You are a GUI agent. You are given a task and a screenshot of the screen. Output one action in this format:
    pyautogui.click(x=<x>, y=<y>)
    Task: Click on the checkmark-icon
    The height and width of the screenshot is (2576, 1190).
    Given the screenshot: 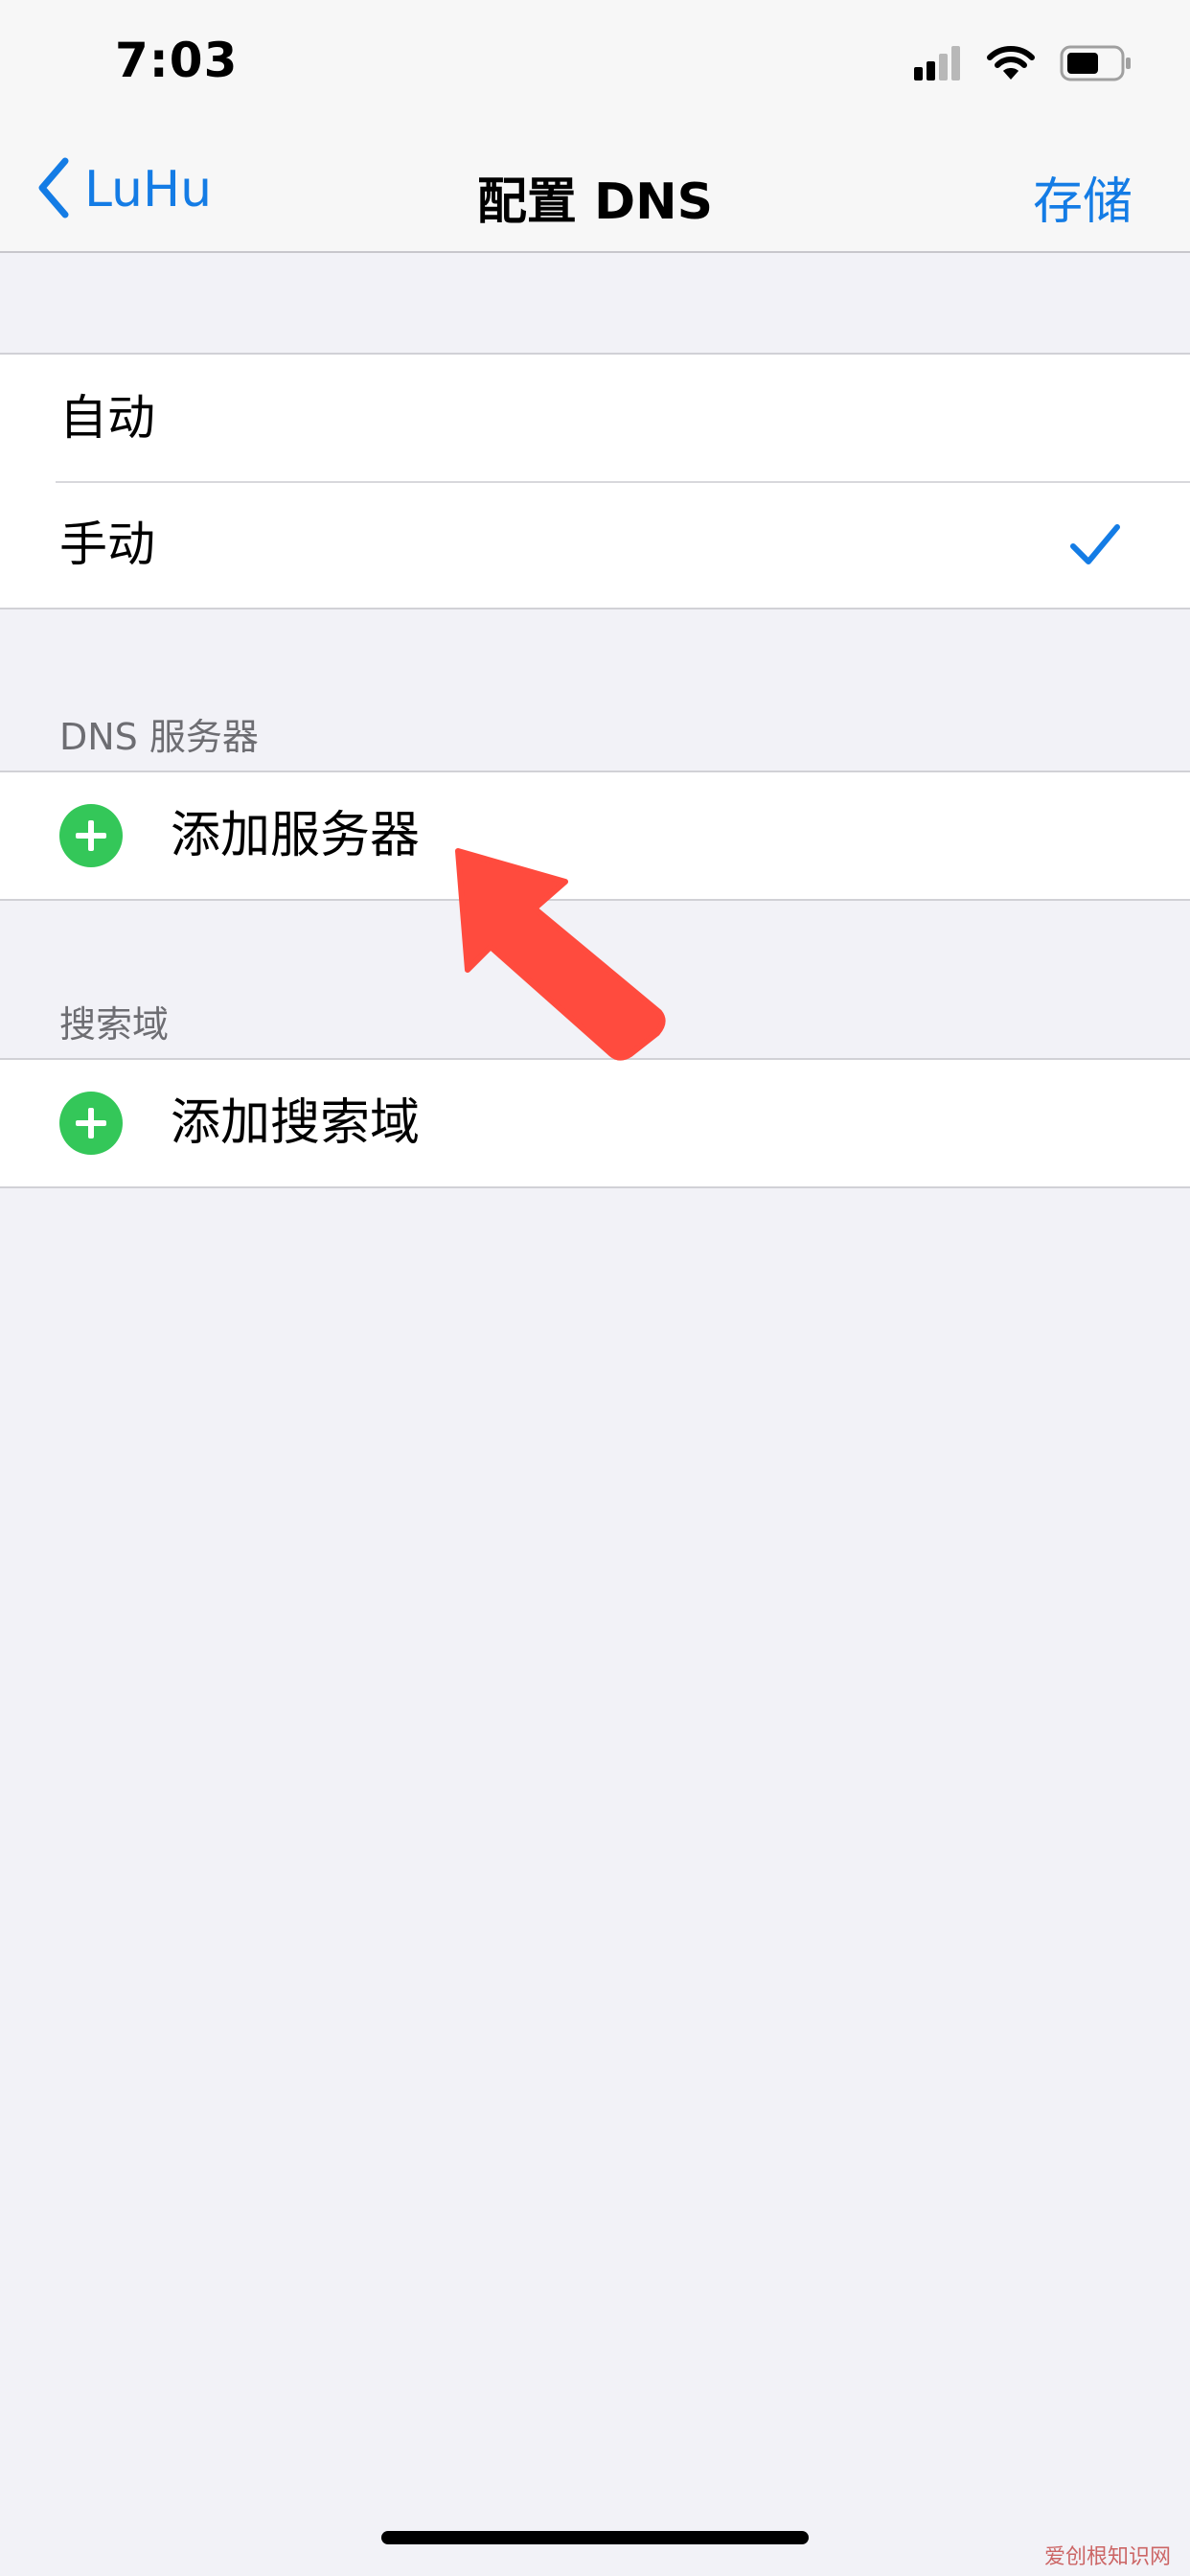 What is the action you would take?
    pyautogui.click(x=1095, y=545)
    